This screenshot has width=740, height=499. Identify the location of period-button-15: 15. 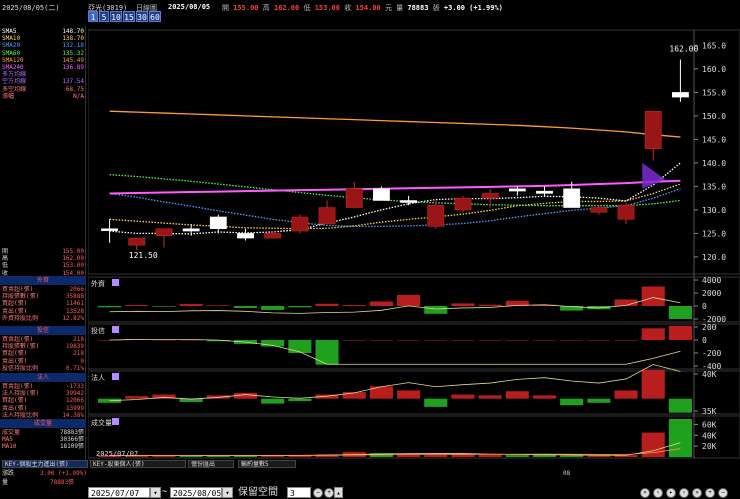
(129, 16).